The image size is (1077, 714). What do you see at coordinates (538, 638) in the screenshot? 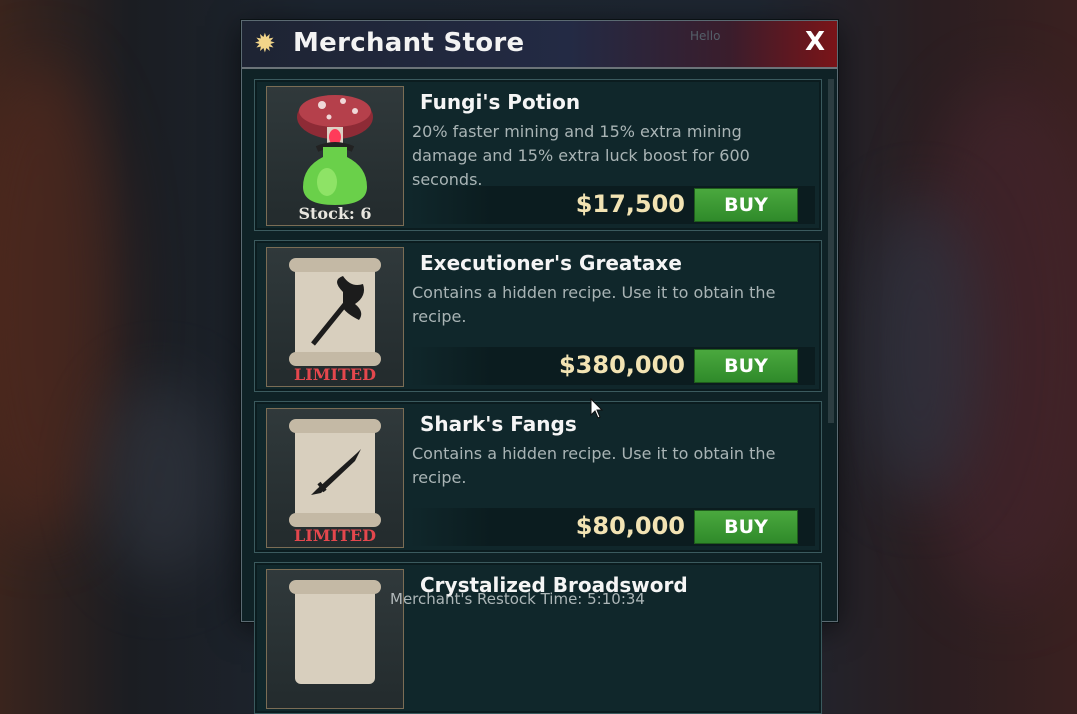
I see `list-item: Crystalized Broadsword` at bounding box center [538, 638].